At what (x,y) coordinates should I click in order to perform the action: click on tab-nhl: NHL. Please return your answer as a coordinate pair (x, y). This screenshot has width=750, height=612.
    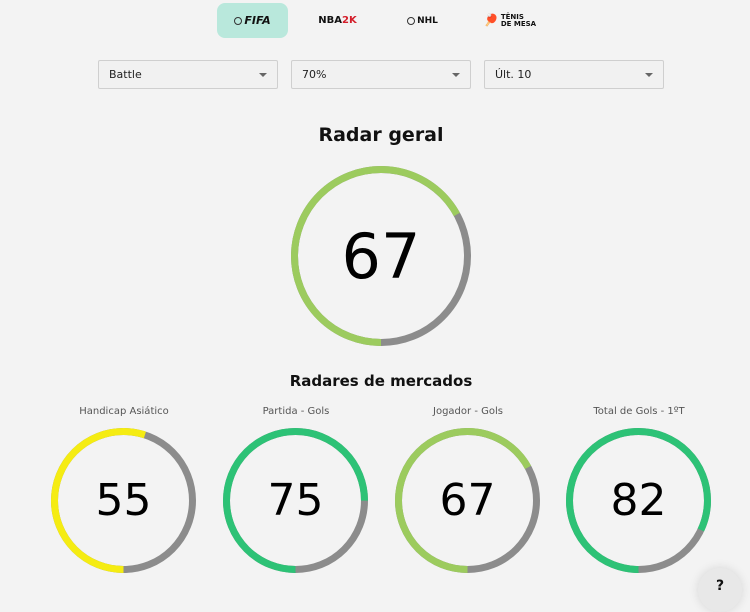
    Looking at the image, I should click on (422, 20).